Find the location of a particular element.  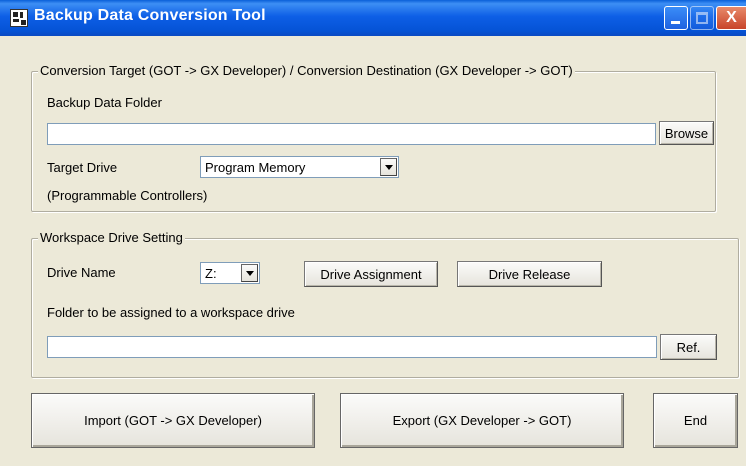

maximize-button is located at coordinates (702, 18).